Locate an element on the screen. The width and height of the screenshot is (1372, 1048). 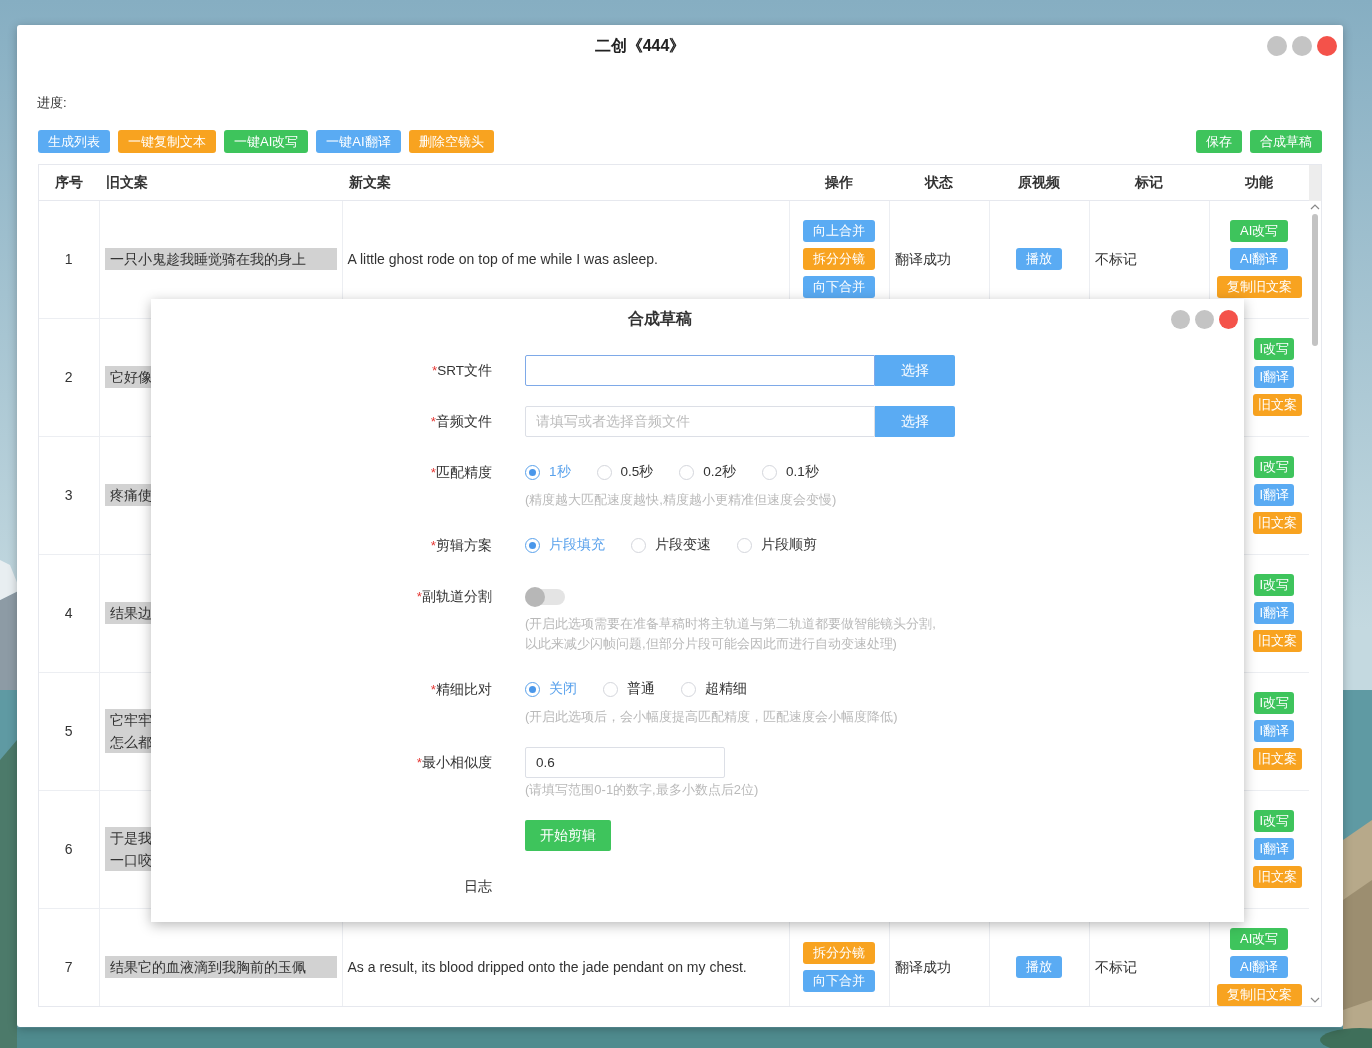
row-number: 7 is located at coordinates (68, 966).